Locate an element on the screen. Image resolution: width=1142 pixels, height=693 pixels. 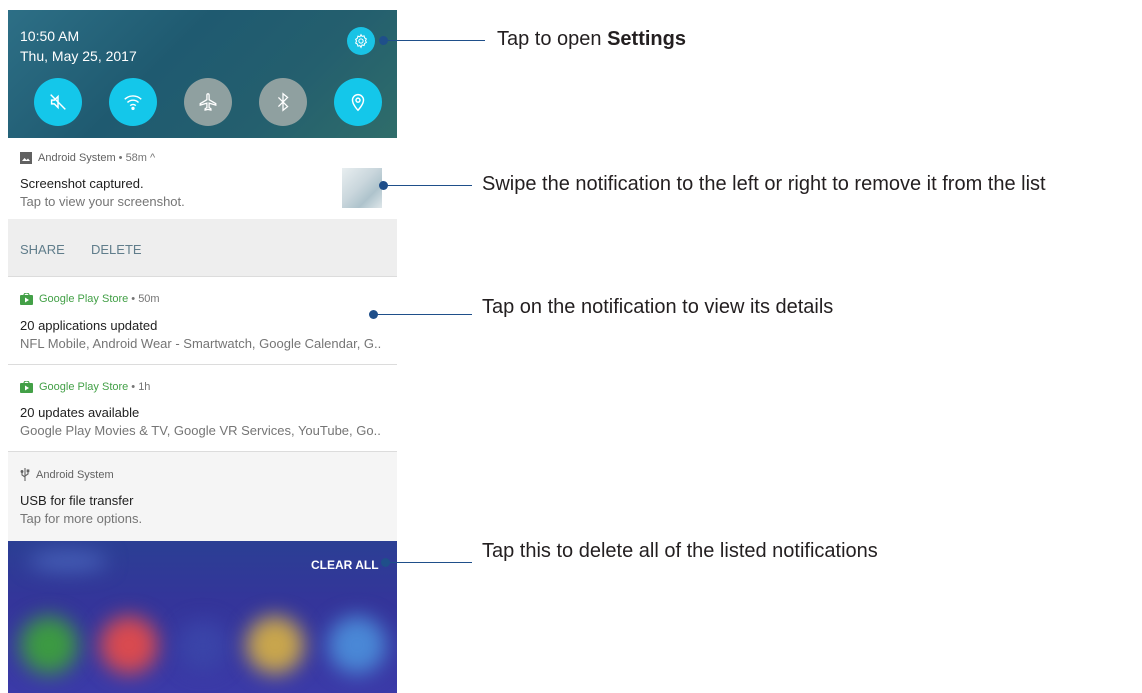
notification-title: 20 updates available is located at coordinates (80, 412).